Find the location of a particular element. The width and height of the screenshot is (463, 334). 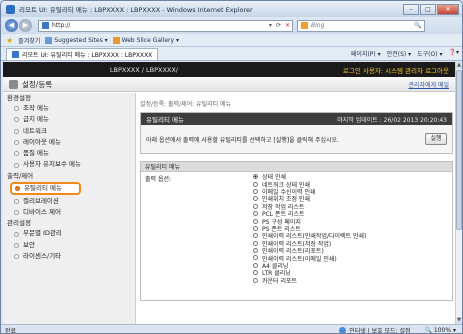

refresh-icon: ⟳ is located at coordinates (278, 25).